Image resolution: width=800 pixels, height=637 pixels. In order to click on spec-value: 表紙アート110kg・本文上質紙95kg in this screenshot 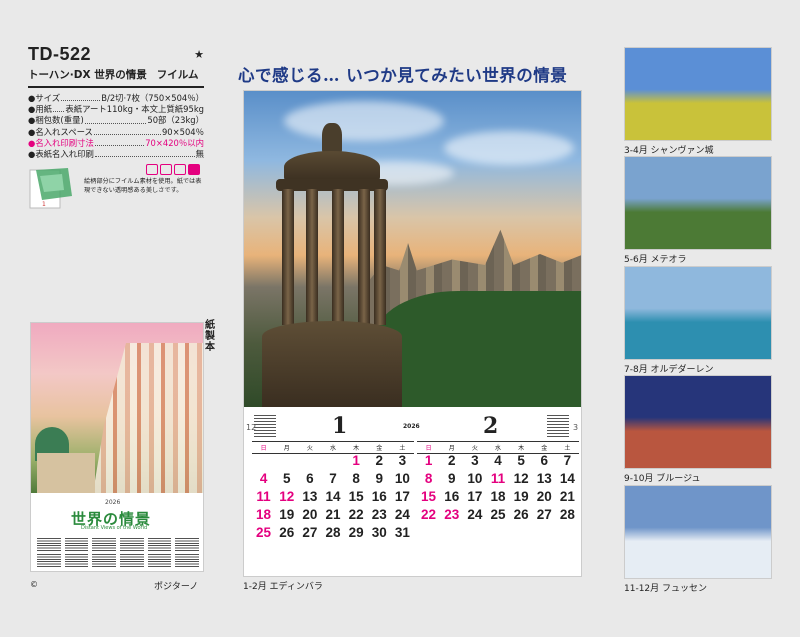, I will do `click(134, 109)`.